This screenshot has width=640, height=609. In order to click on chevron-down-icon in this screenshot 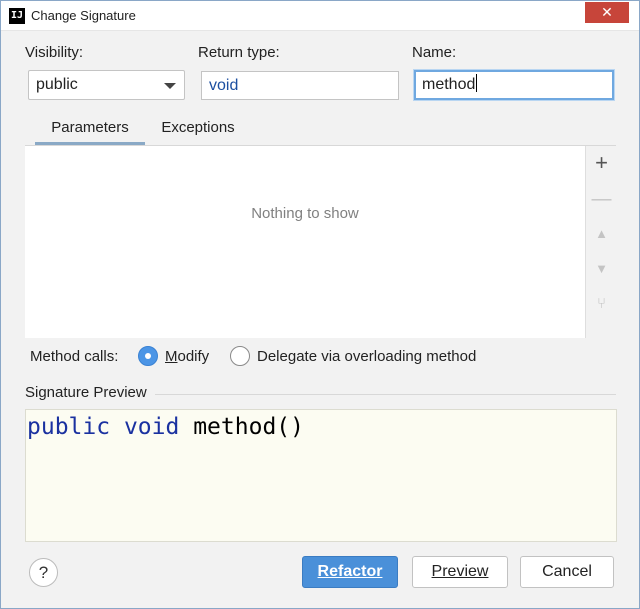, I will do `click(170, 86)`.